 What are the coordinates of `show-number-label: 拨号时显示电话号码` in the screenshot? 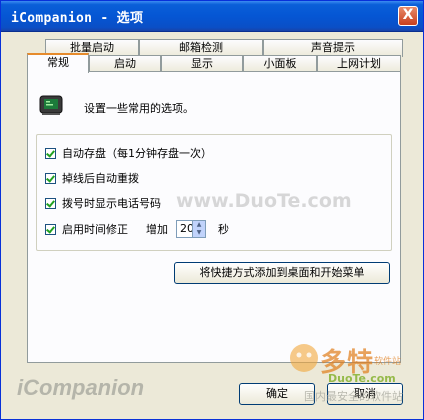 It's located at (111, 203).